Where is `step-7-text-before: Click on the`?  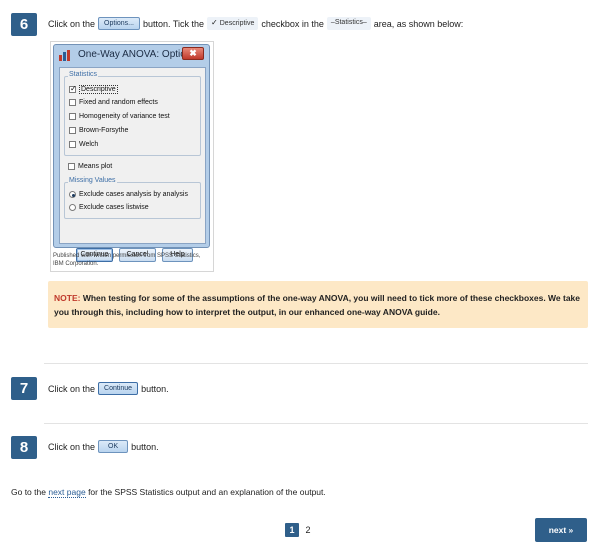 step-7-text-before: Click on the is located at coordinates (72, 388).